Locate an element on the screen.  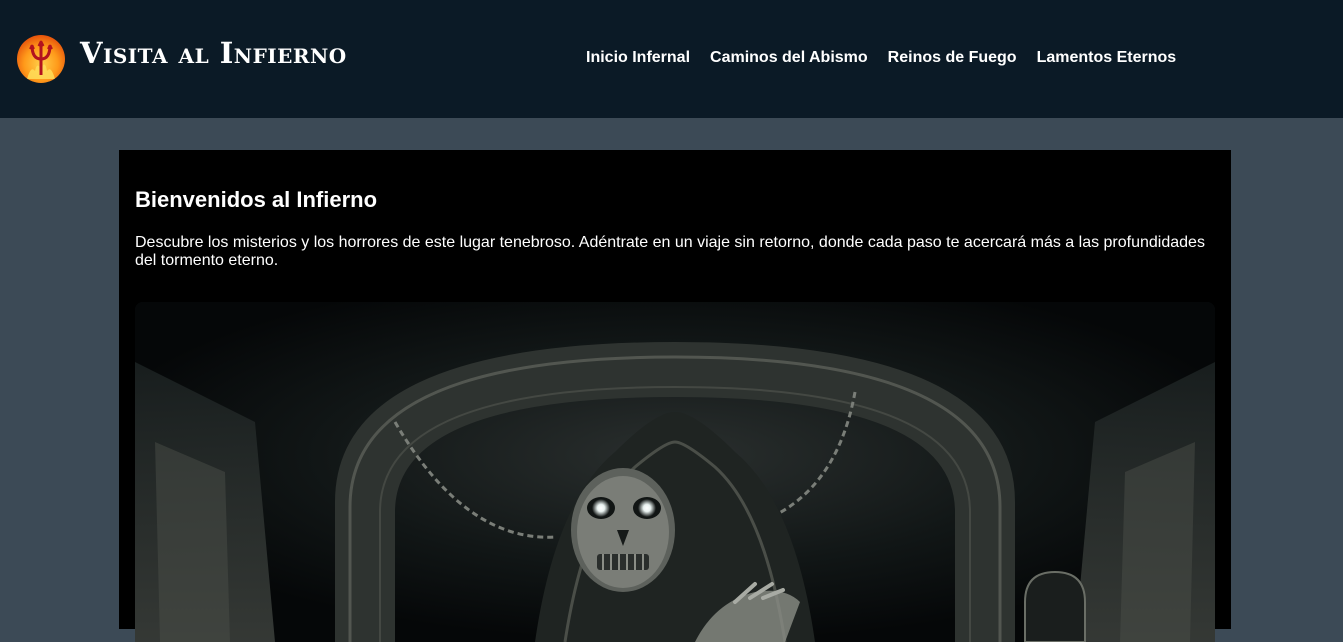
page-heading: Bienvenidos al Infierno is located at coordinates (256, 199).